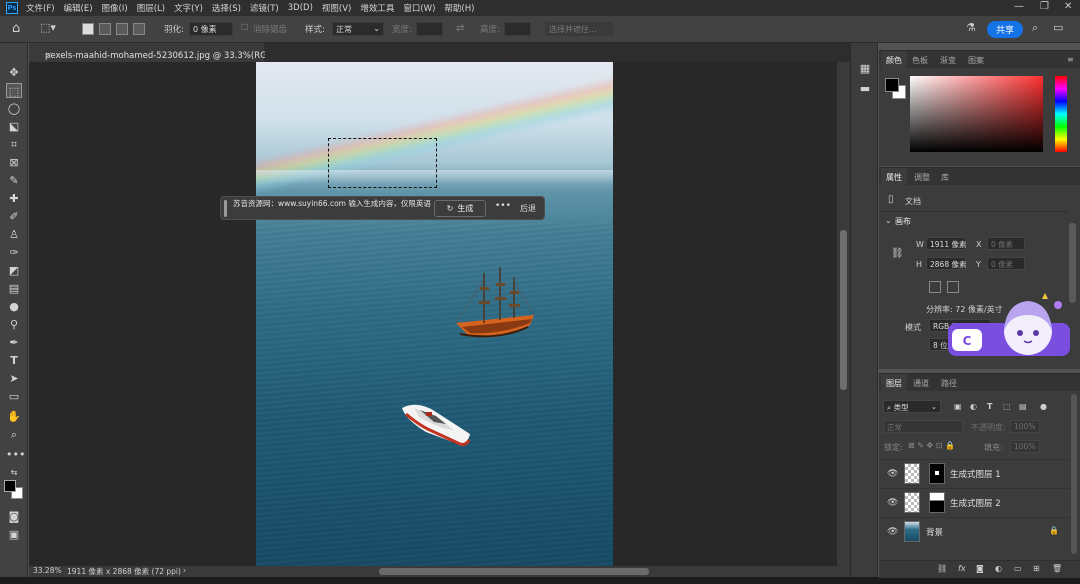  What do you see at coordinates (14, 434) in the screenshot?
I see `zoom-tool-icon: ⌕` at bounding box center [14, 434].